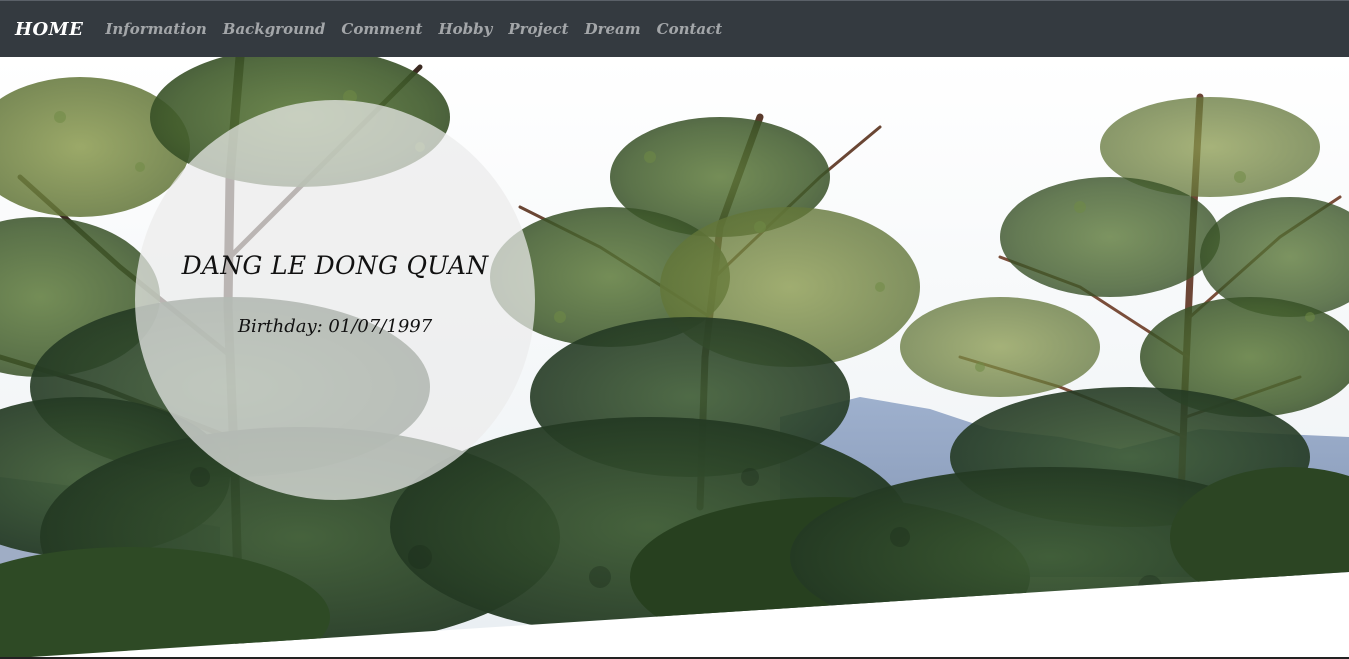 This screenshot has height=659, width=1349. Describe the element at coordinates (690, 29) in the screenshot. I see `nav-link-contact: Contact` at that location.